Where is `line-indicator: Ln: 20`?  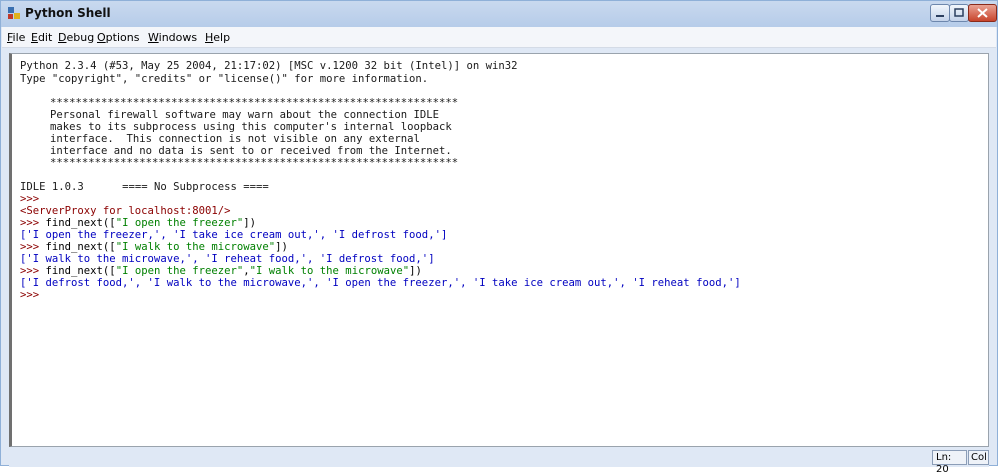
line-indicator: Ln: 20 is located at coordinates (949, 462).